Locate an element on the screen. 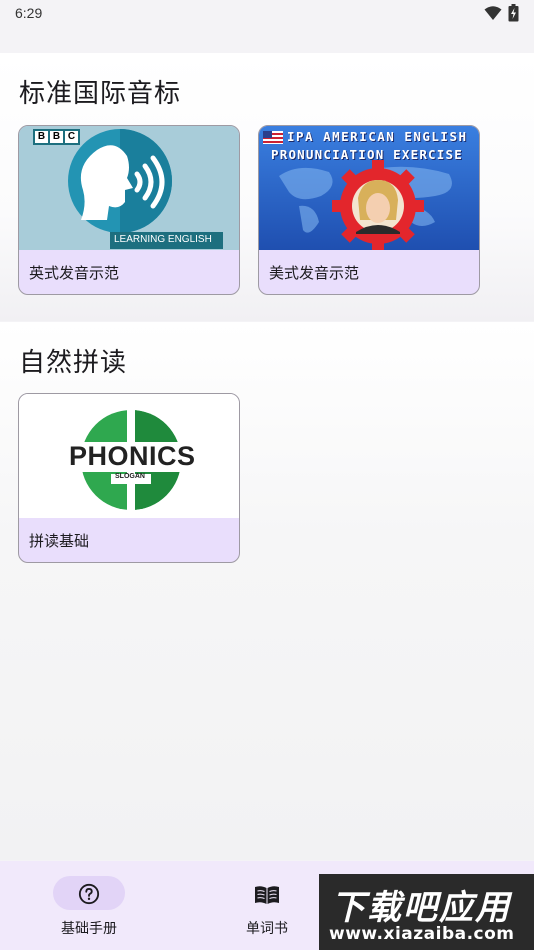  phonics-logo-text: PHONICS is located at coordinates (132, 456).